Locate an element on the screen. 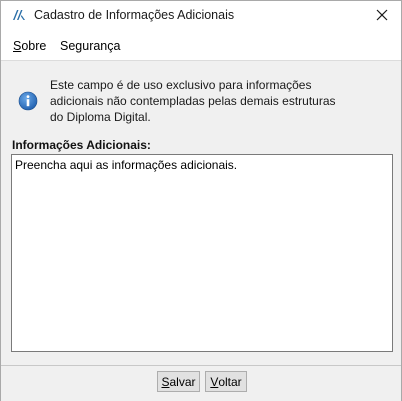  menu-label: obre is located at coordinates (34, 46).